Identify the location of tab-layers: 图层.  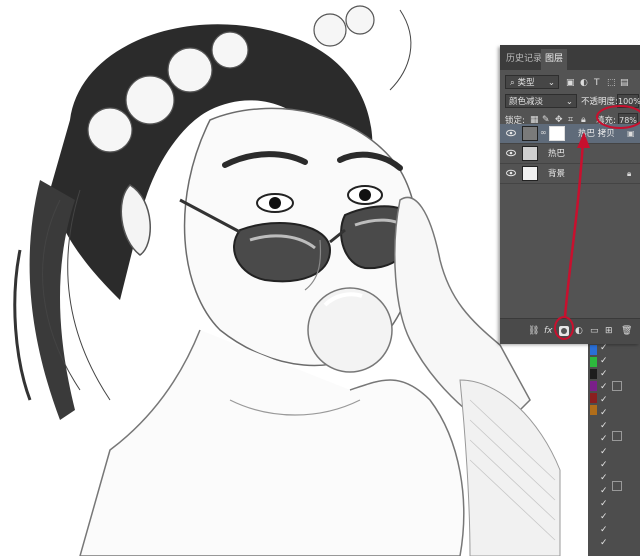
(554, 59).